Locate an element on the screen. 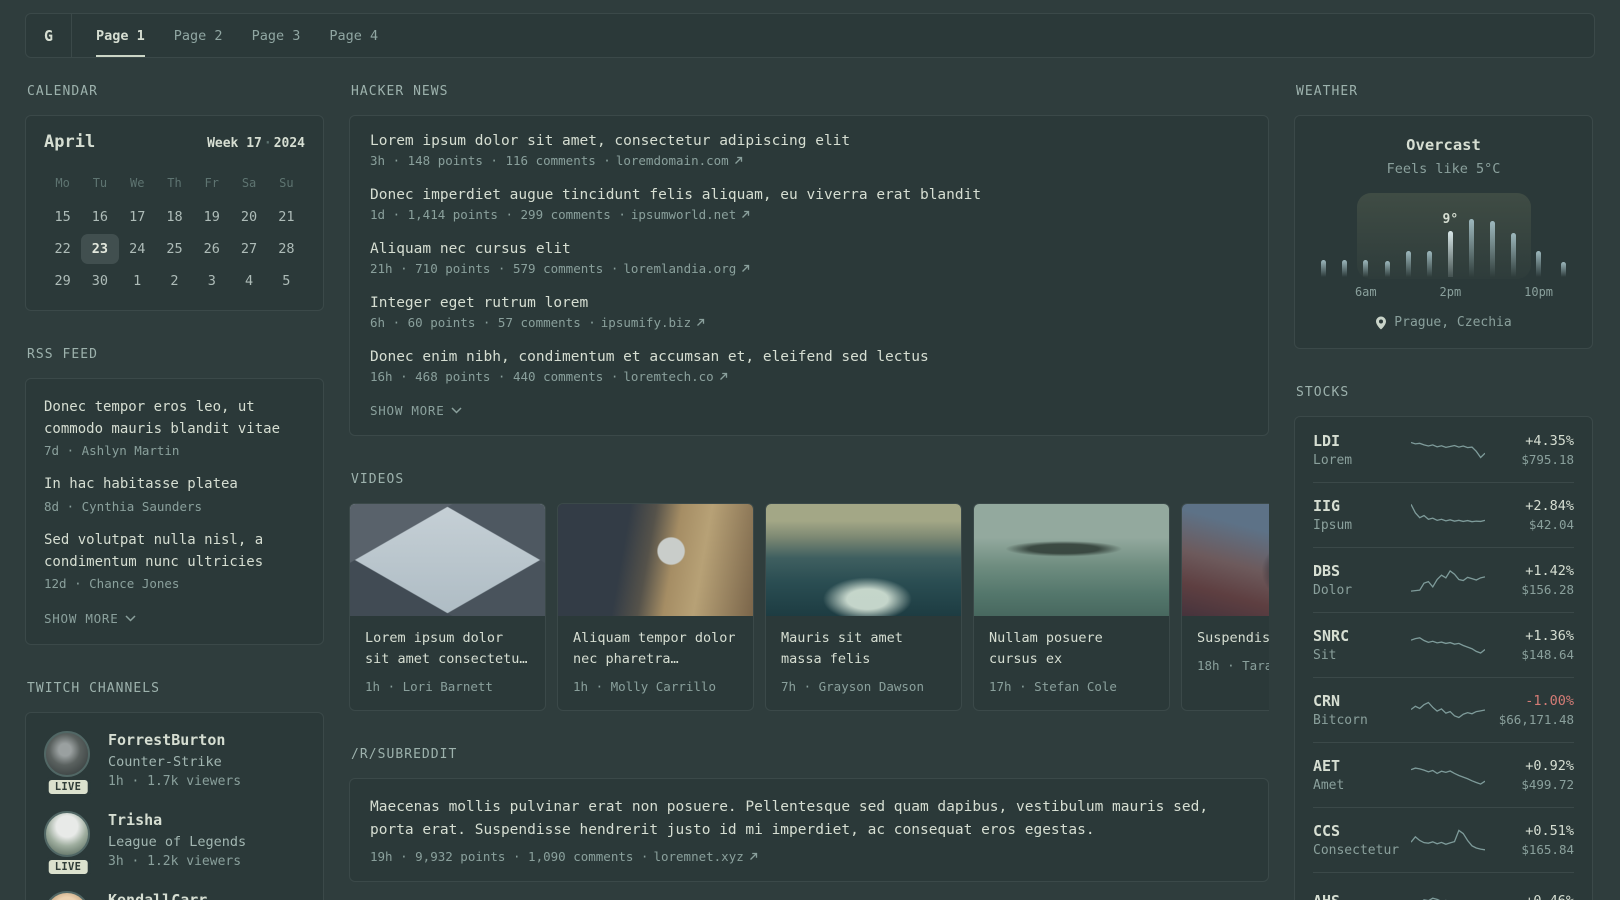 This screenshot has width=1620, height=900. top-navigation-bar: G Page 1 Page 2 Page 3 Page 4 is located at coordinates (810, 35).